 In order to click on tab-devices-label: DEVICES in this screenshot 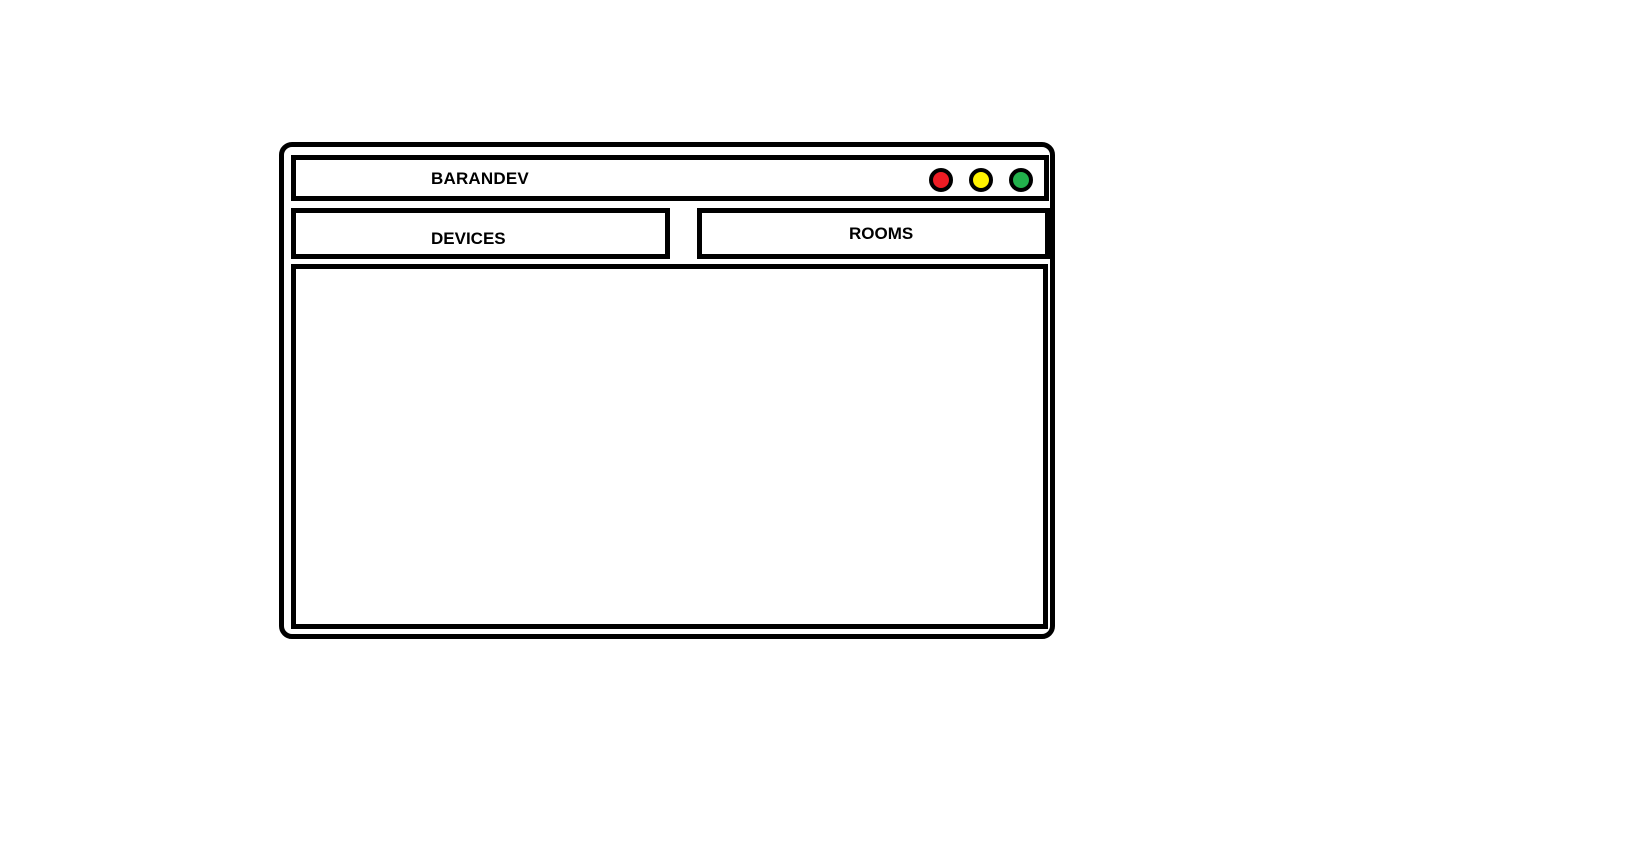, I will do `click(468, 238)`.